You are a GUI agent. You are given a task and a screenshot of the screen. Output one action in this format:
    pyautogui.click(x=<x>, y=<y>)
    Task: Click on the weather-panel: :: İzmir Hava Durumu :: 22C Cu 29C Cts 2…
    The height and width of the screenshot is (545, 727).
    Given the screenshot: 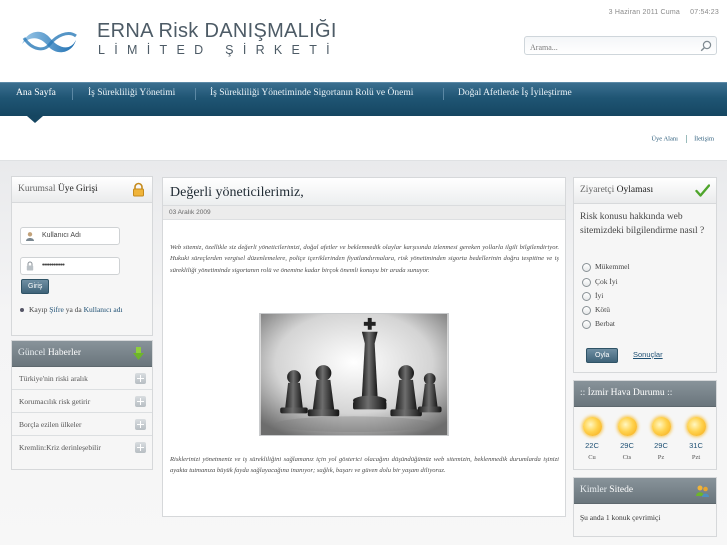 What is the action you would take?
    pyautogui.click(x=645, y=425)
    